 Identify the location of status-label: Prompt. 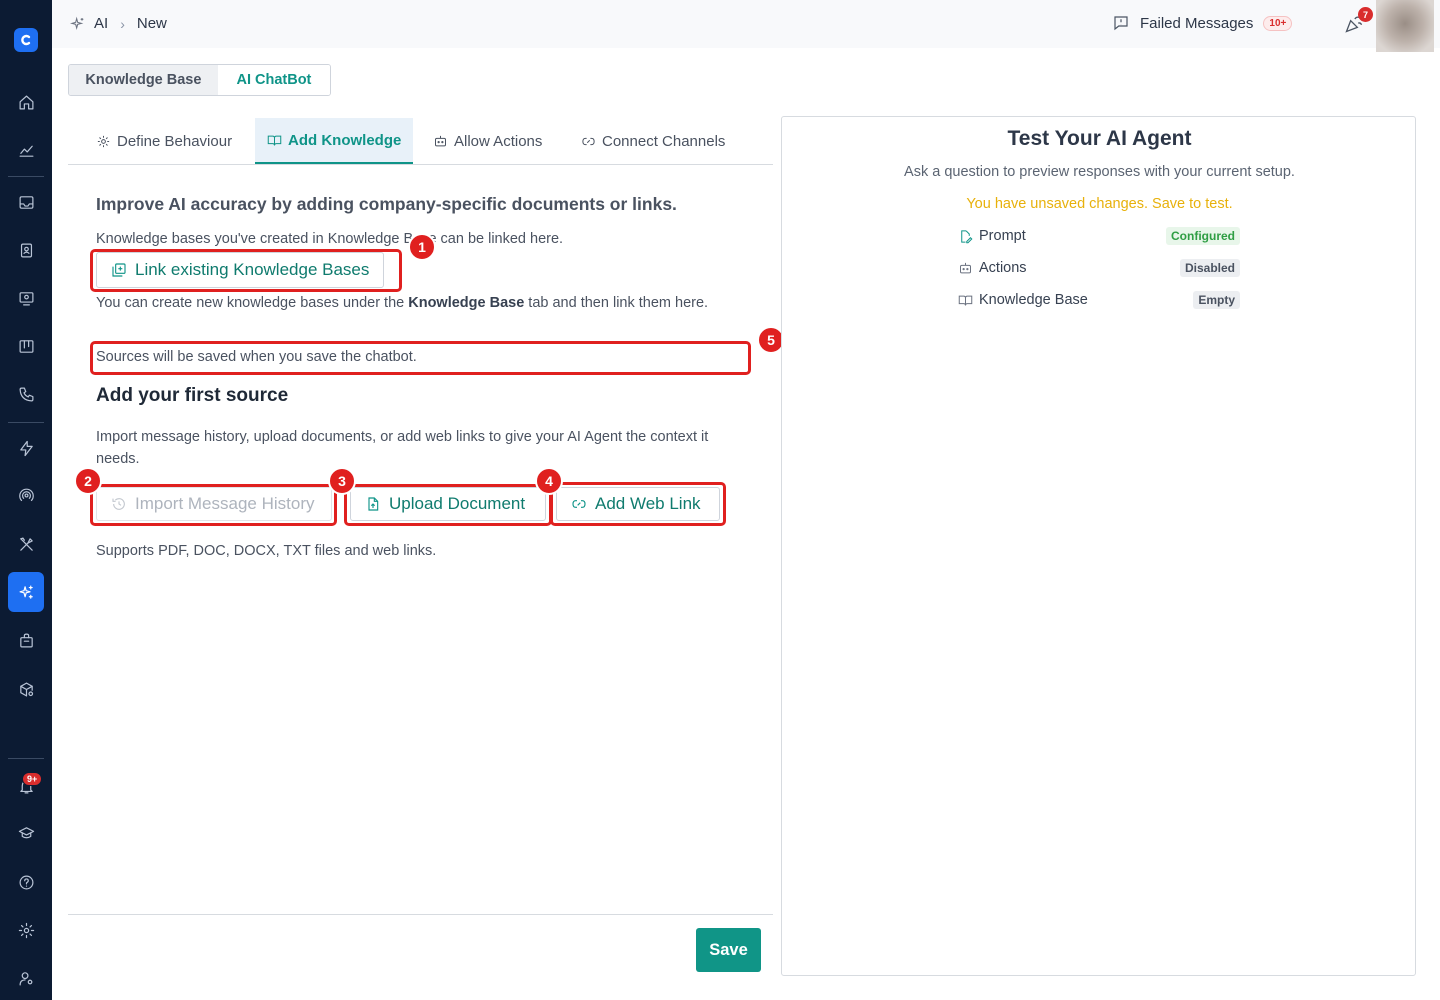
(1002, 236).